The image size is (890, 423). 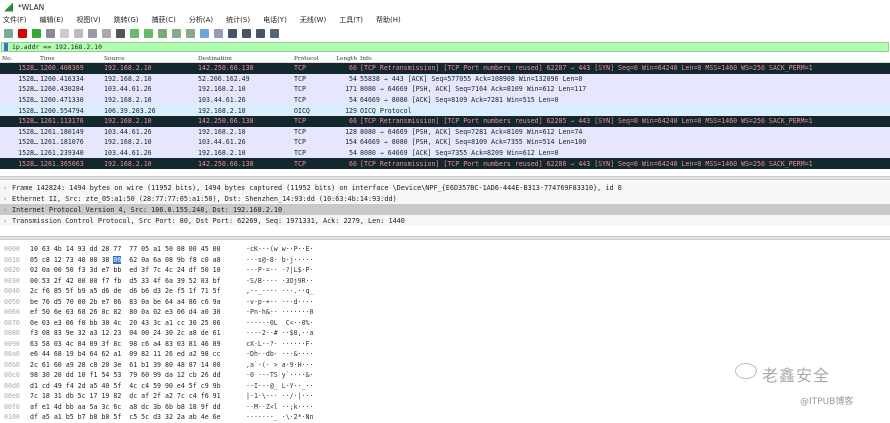 I want to click on hex-byte-selected: 06, so click(x=117, y=259).